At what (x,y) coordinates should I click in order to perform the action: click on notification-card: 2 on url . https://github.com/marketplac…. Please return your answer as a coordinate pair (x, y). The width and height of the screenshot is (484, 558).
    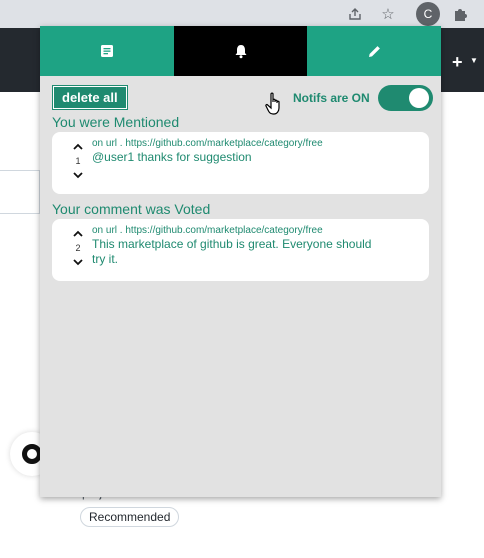
    Looking at the image, I should click on (240, 250).